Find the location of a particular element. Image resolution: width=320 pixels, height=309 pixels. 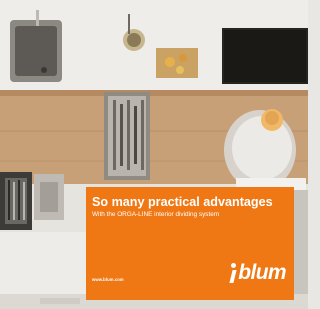

sink is located at coordinates (36, 46).